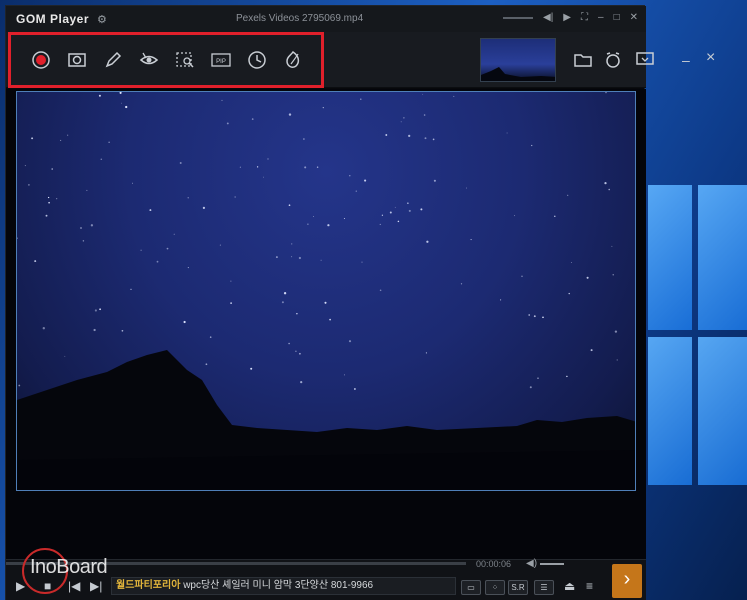  What do you see at coordinates (278, 585) in the screenshot?
I see `ticker-text: wpc당산 셰일러 미니 암막 3단양산 801-9966` at bounding box center [278, 585].